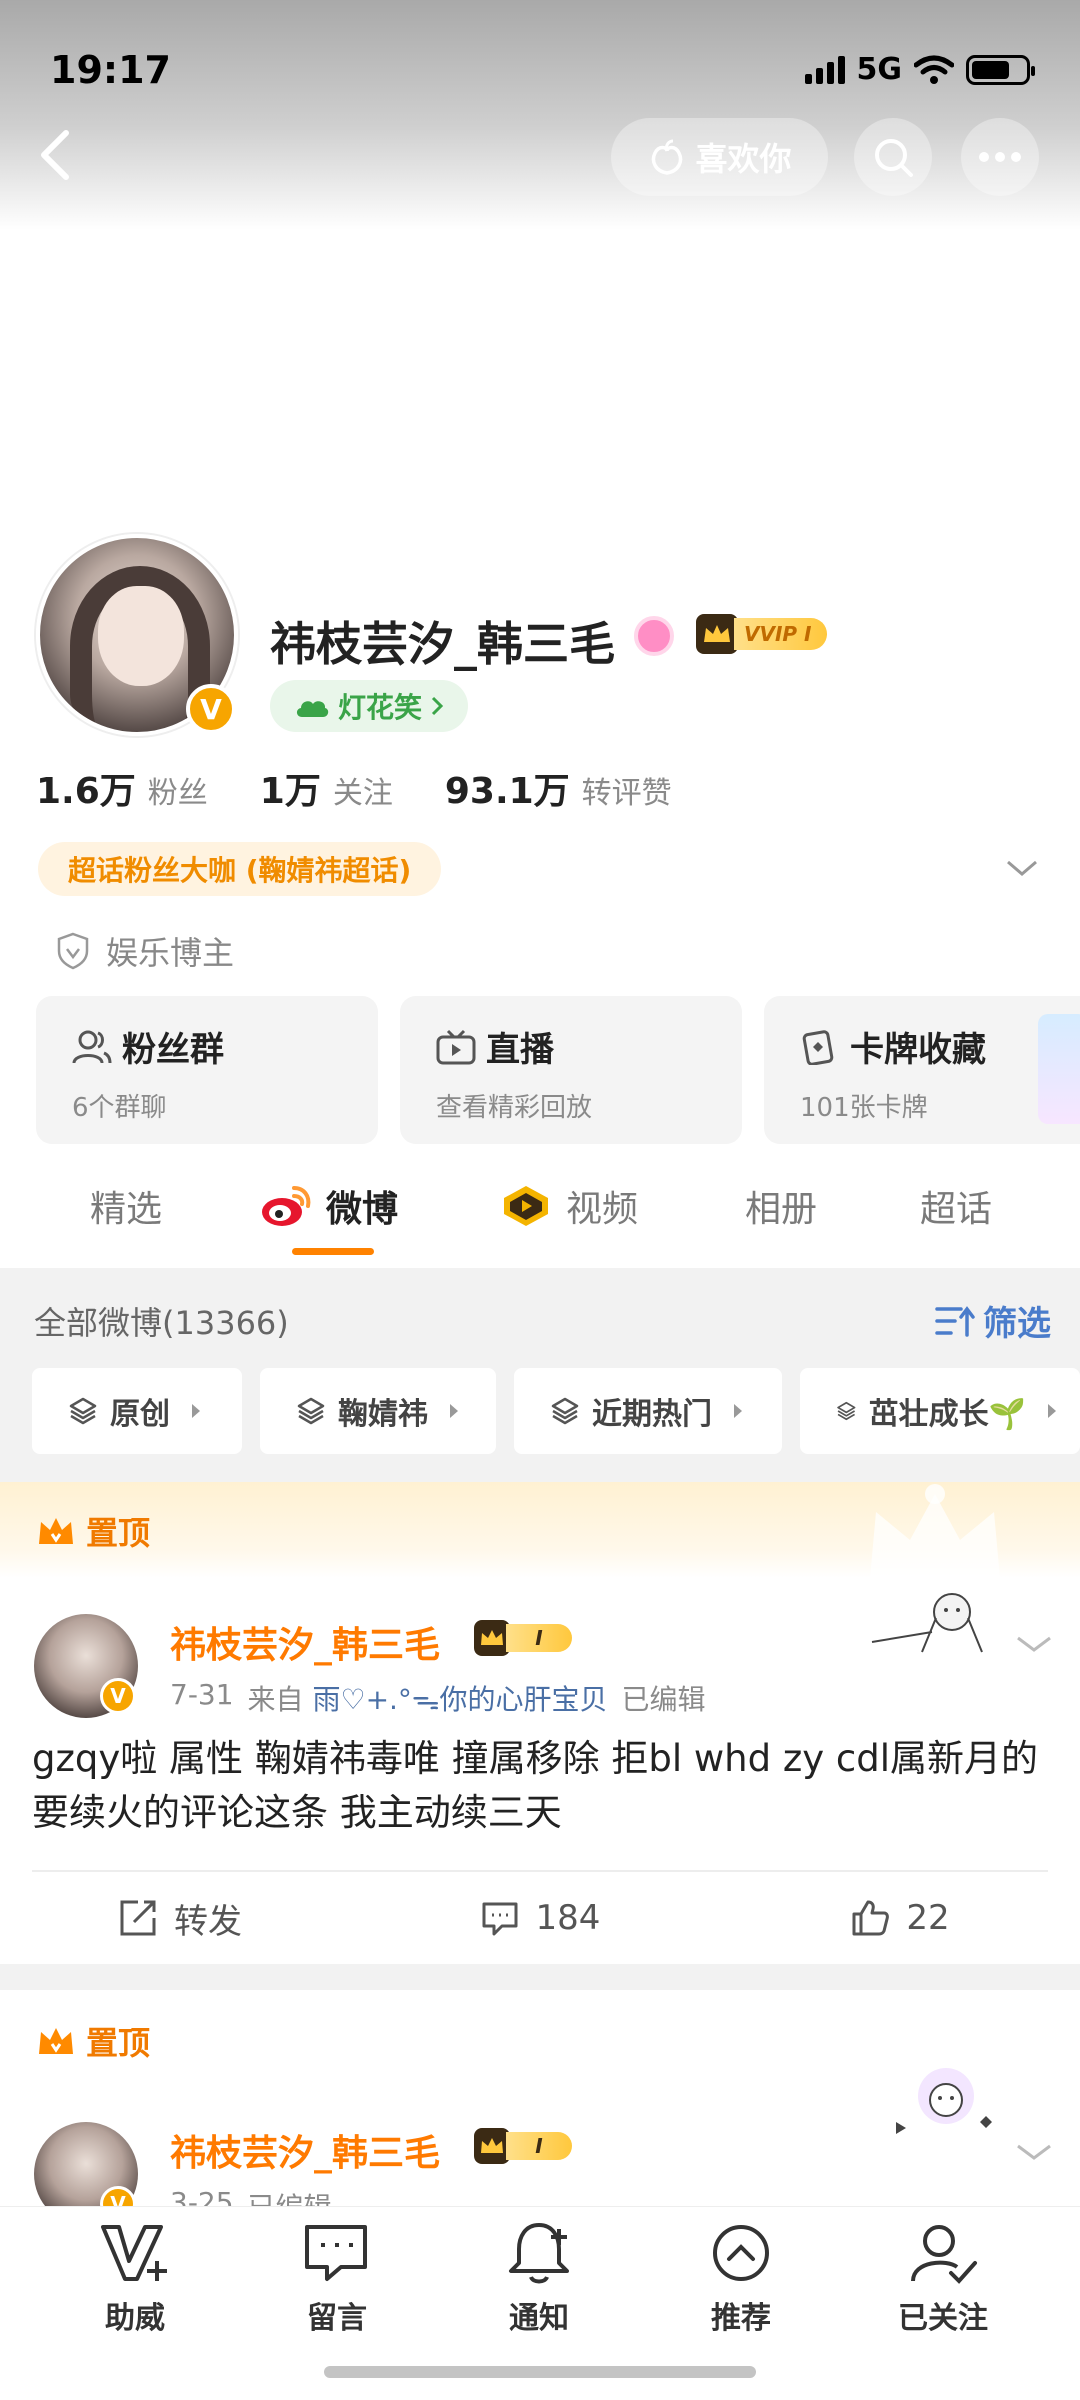  Describe the element at coordinates (626, 793) in the screenshot. I see `engagement-label: 转评赞` at that location.